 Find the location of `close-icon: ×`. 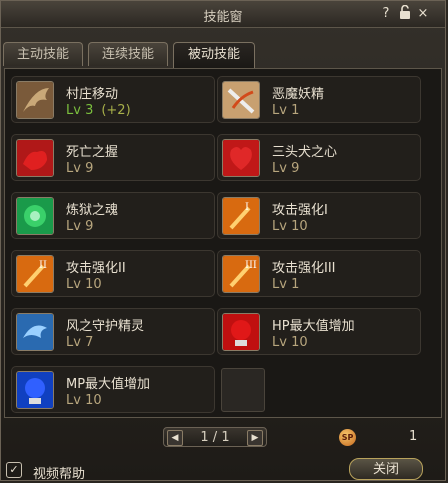

close-icon: × is located at coordinates (423, 13).